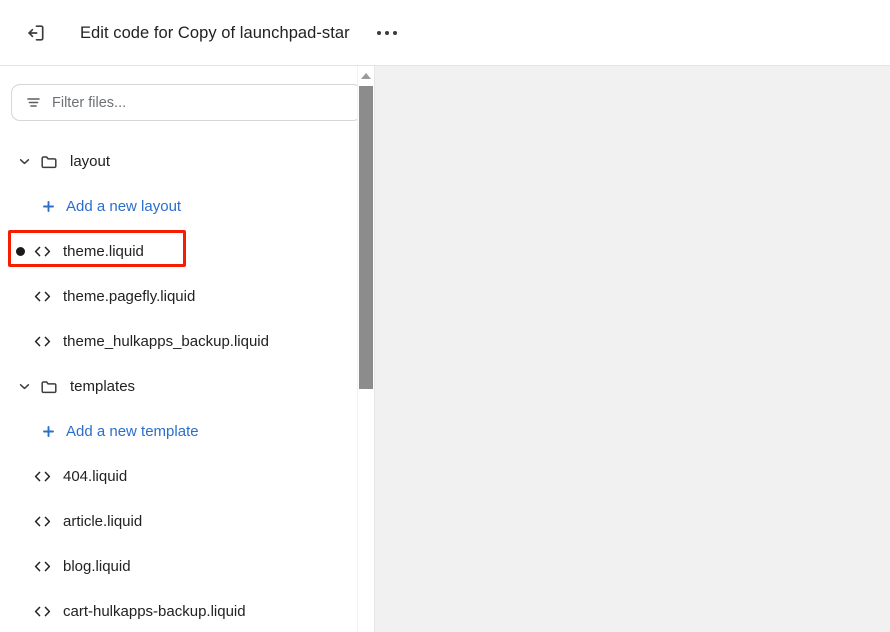  Describe the element at coordinates (187, 521) in the screenshot. I see `tree-file-article-liquid: article.liquid` at that location.